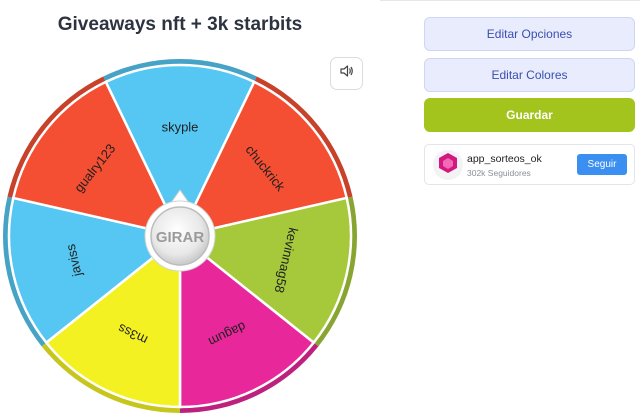 The image size is (640, 415). Describe the element at coordinates (529, 34) in the screenshot. I see `edit-options-button: Editar Opciones` at that location.